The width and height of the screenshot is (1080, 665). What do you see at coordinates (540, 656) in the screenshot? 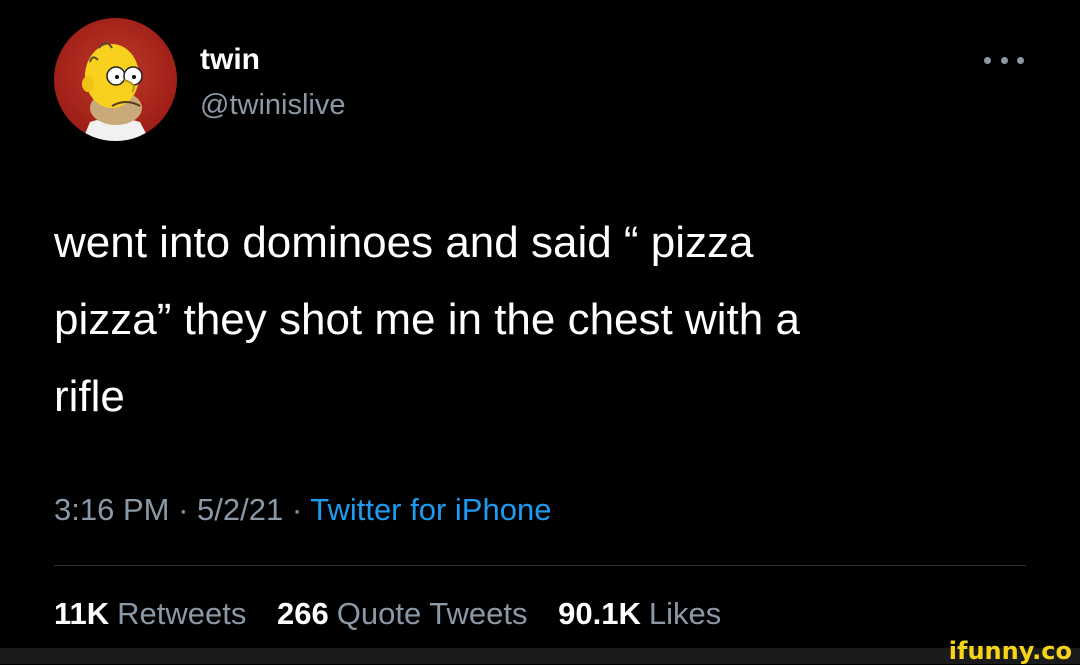
I see `watermark-bar` at bounding box center [540, 656].